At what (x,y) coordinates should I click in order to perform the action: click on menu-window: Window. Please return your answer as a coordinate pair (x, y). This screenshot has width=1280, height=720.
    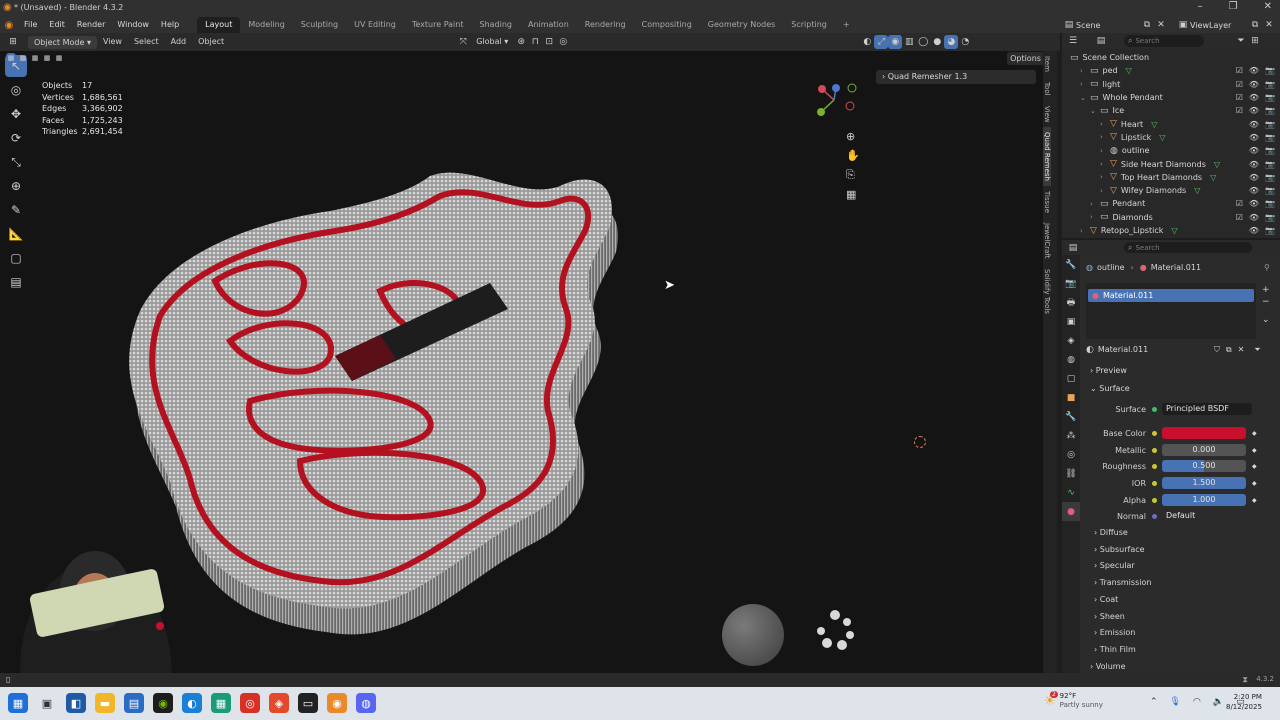
    Looking at the image, I should click on (133, 25).